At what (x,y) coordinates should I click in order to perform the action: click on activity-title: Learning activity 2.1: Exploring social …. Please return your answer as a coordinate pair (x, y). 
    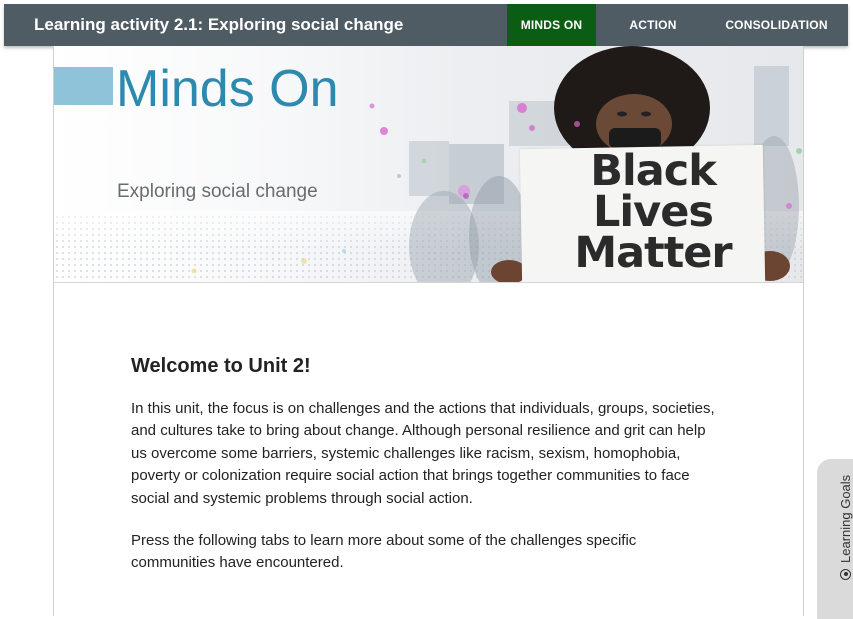
    Looking at the image, I should click on (219, 24).